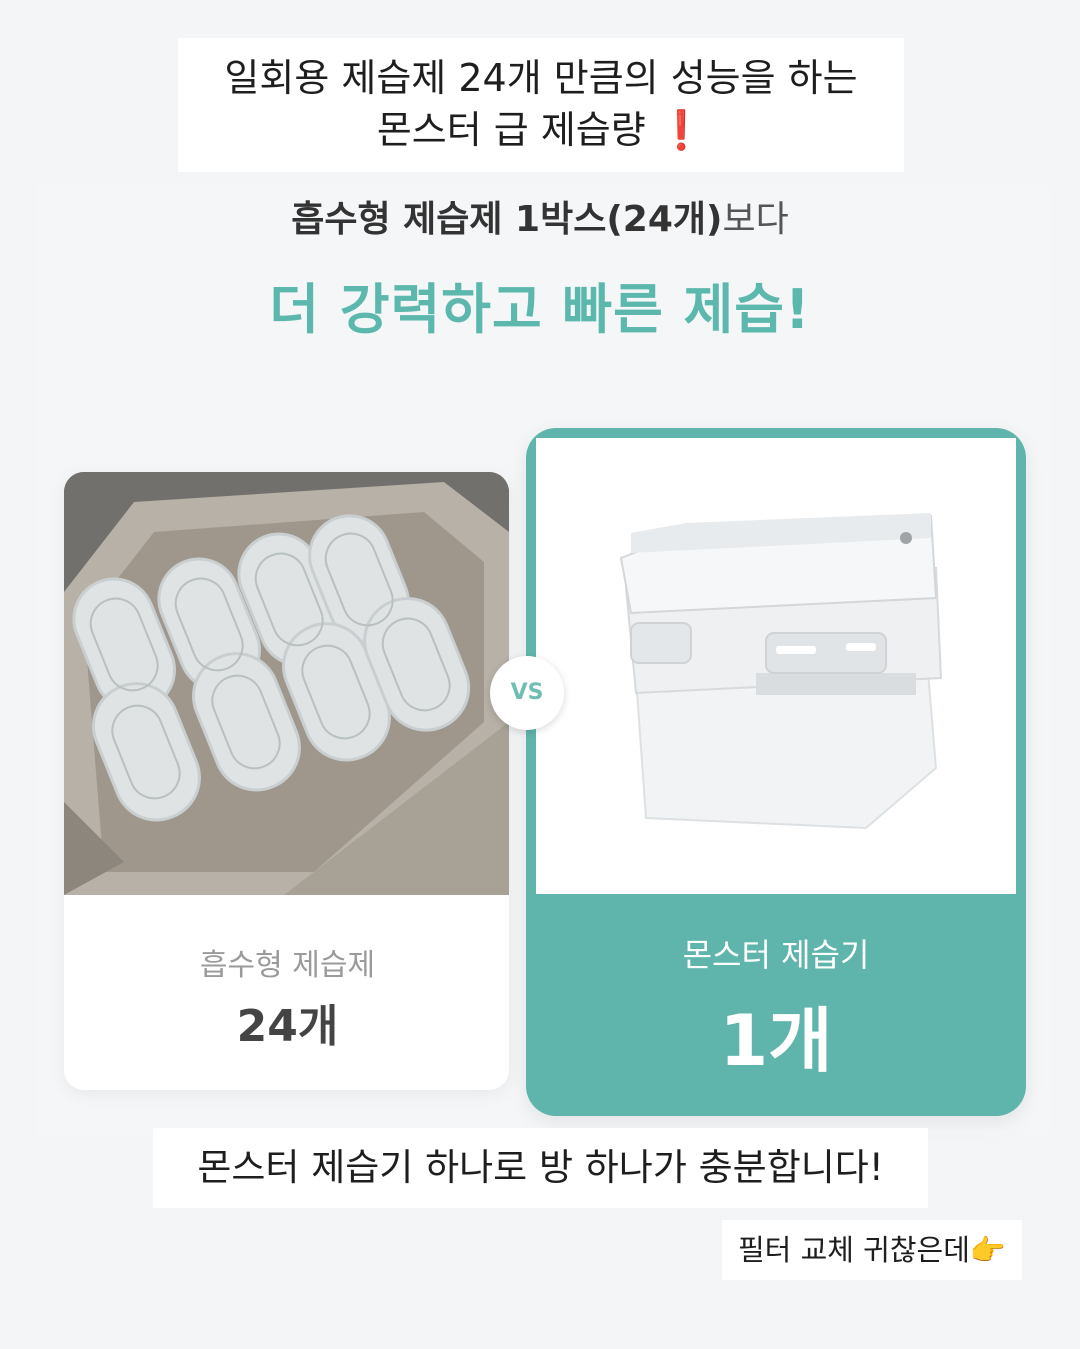 This screenshot has width=1080, height=1349. Describe the element at coordinates (987, 1250) in the screenshot. I see `pointing-right-emoji: 👉` at that location.